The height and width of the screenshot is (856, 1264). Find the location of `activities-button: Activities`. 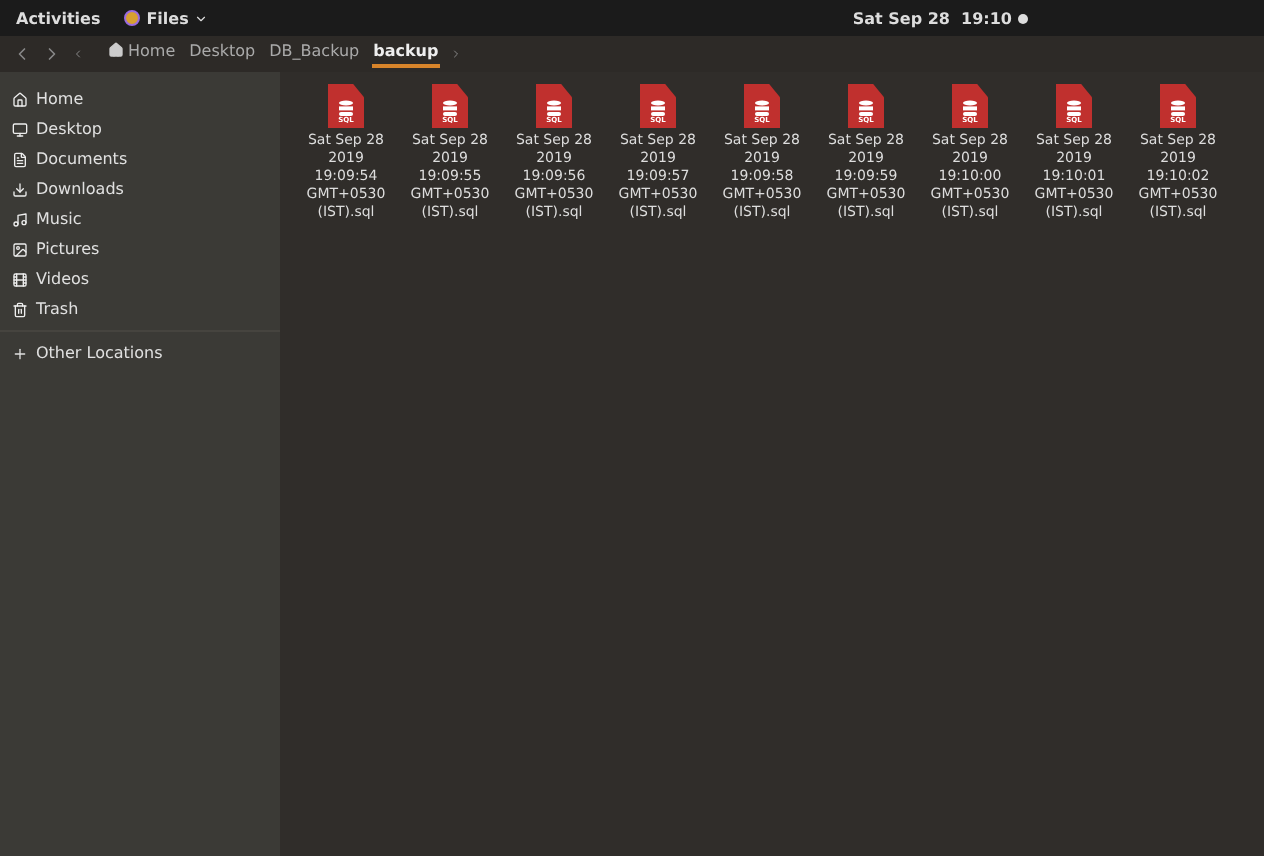

activities-button: Activities is located at coordinates (58, 18).